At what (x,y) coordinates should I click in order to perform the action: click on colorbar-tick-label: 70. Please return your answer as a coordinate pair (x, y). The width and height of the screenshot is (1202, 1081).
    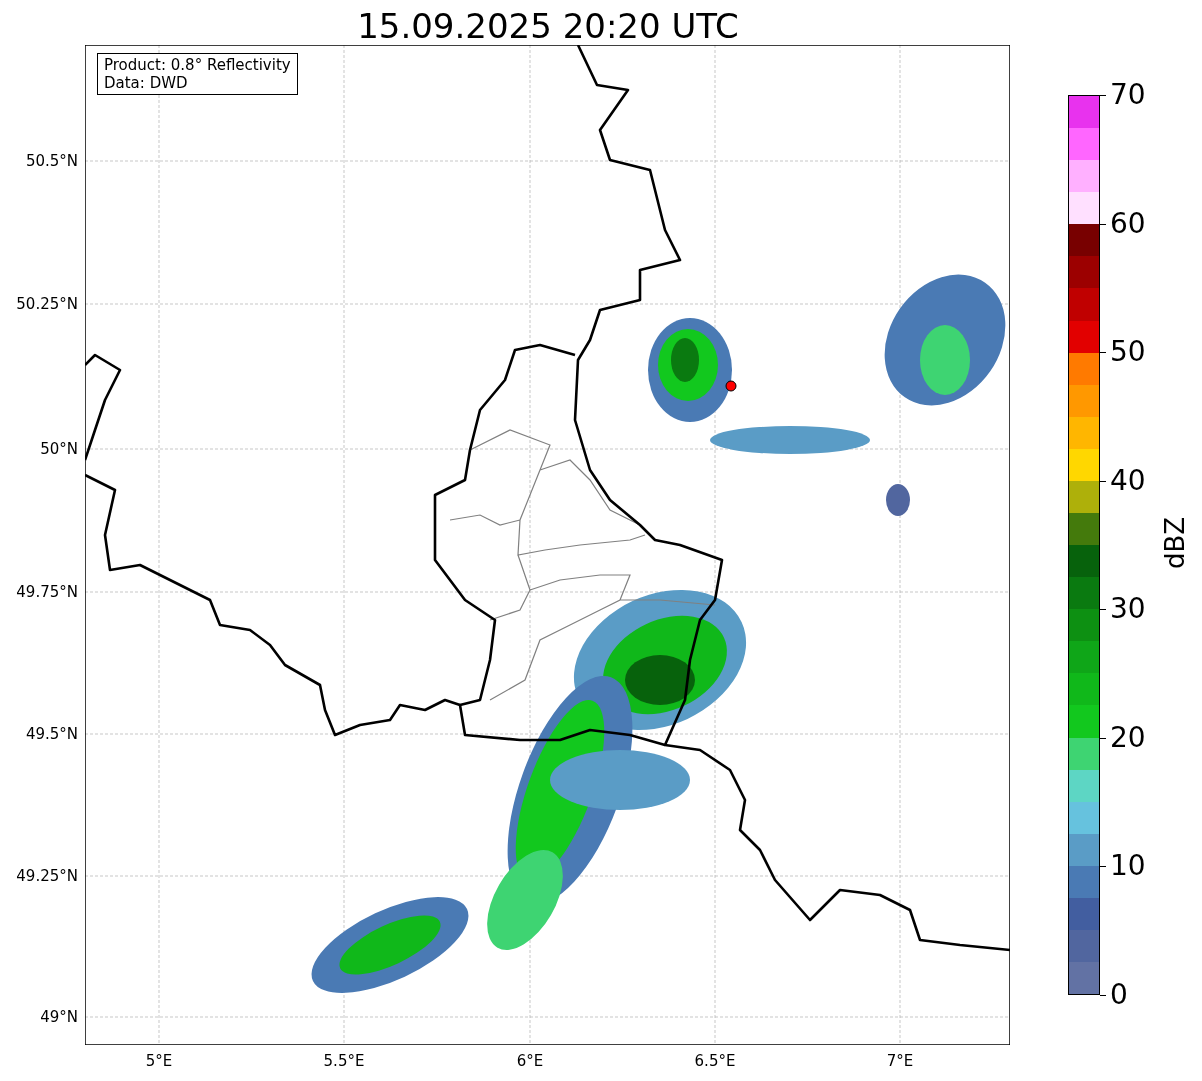
    Looking at the image, I should click on (1128, 95).